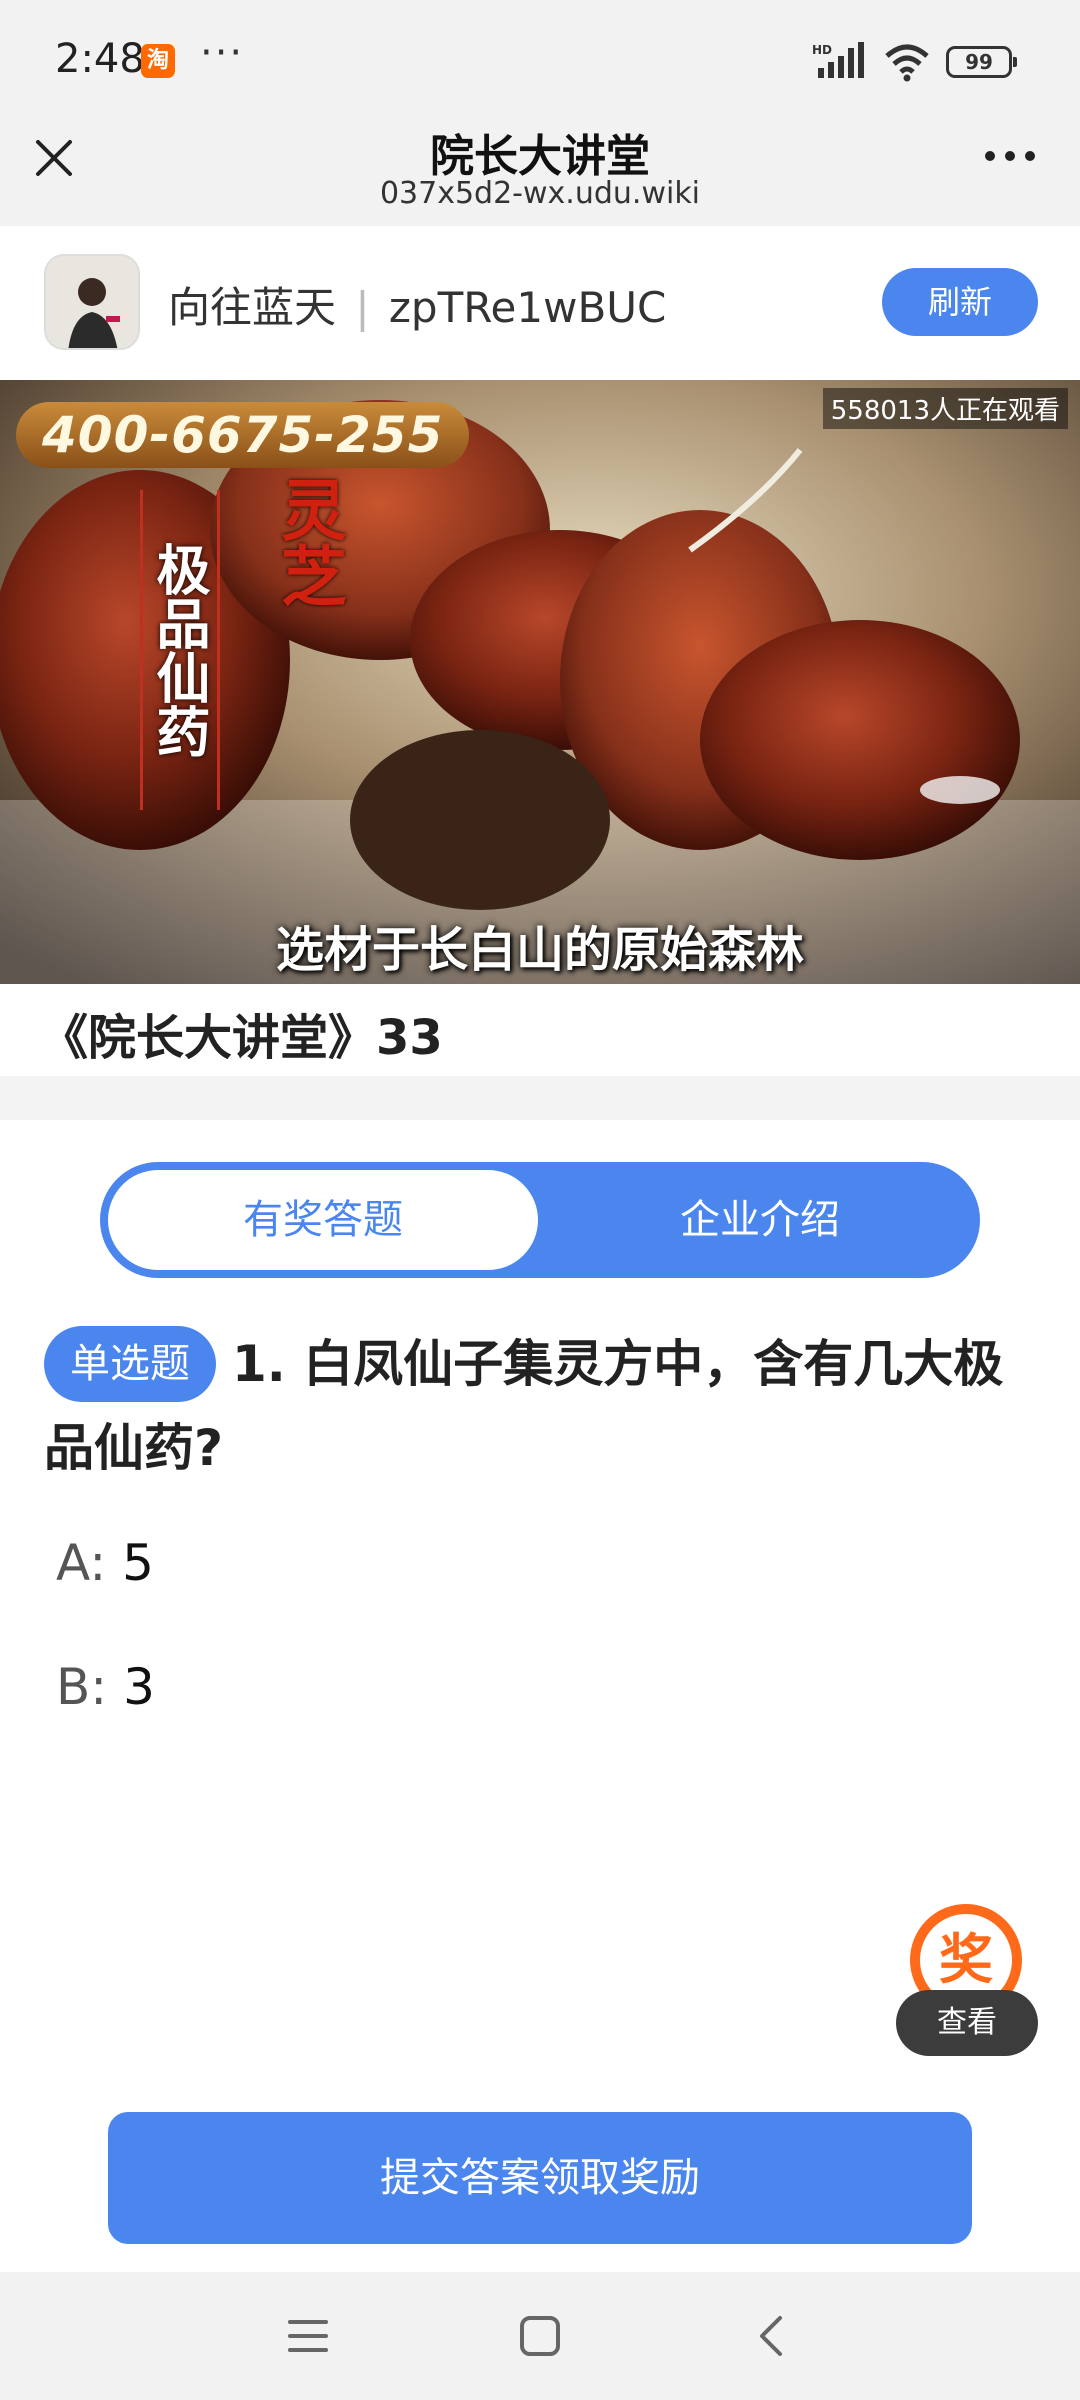 This screenshot has width=1080, height=2400. Describe the element at coordinates (323, 1220) in the screenshot. I see `tab-quiz: 有奖答题` at that location.